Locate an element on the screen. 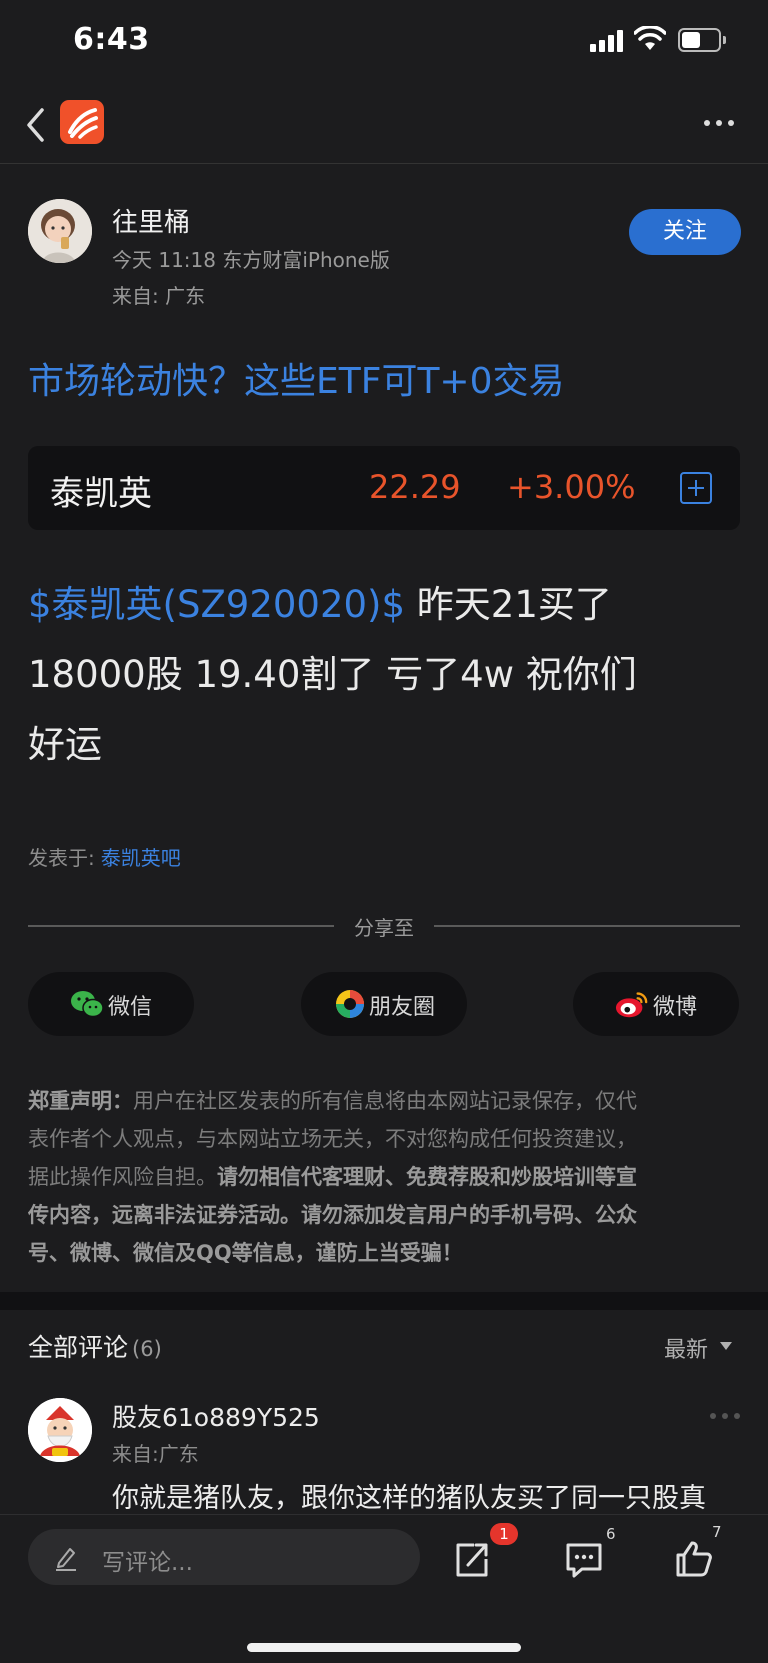 The image size is (768, 1663). disclaimer-line: 据此操作风险自担。请勿相信代客理财、免费荐股和炒股培训等宣 is located at coordinates (386, 1177).